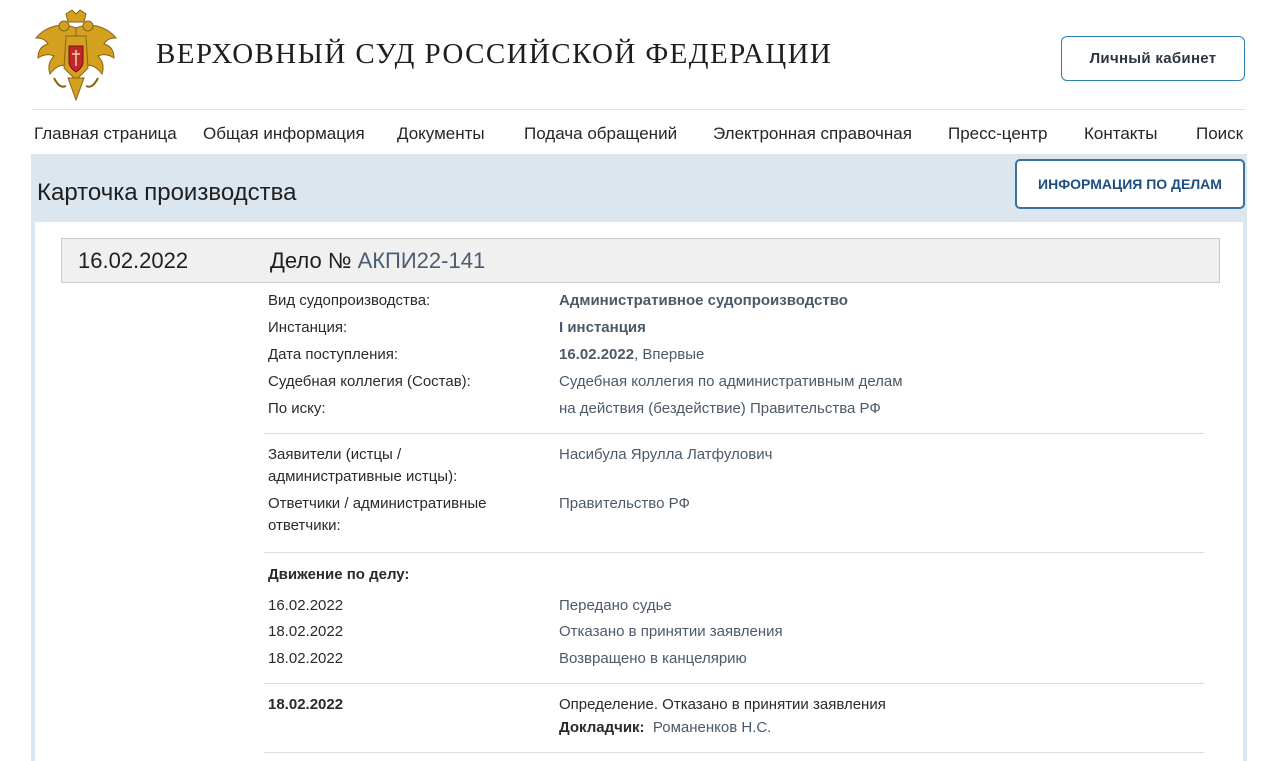 This screenshot has height=761, width=1280. What do you see at coordinates (812, 134) in the screenshot?
I see `nav-item-e-reference: Электронная справочная` at bounding box center [812, 134].